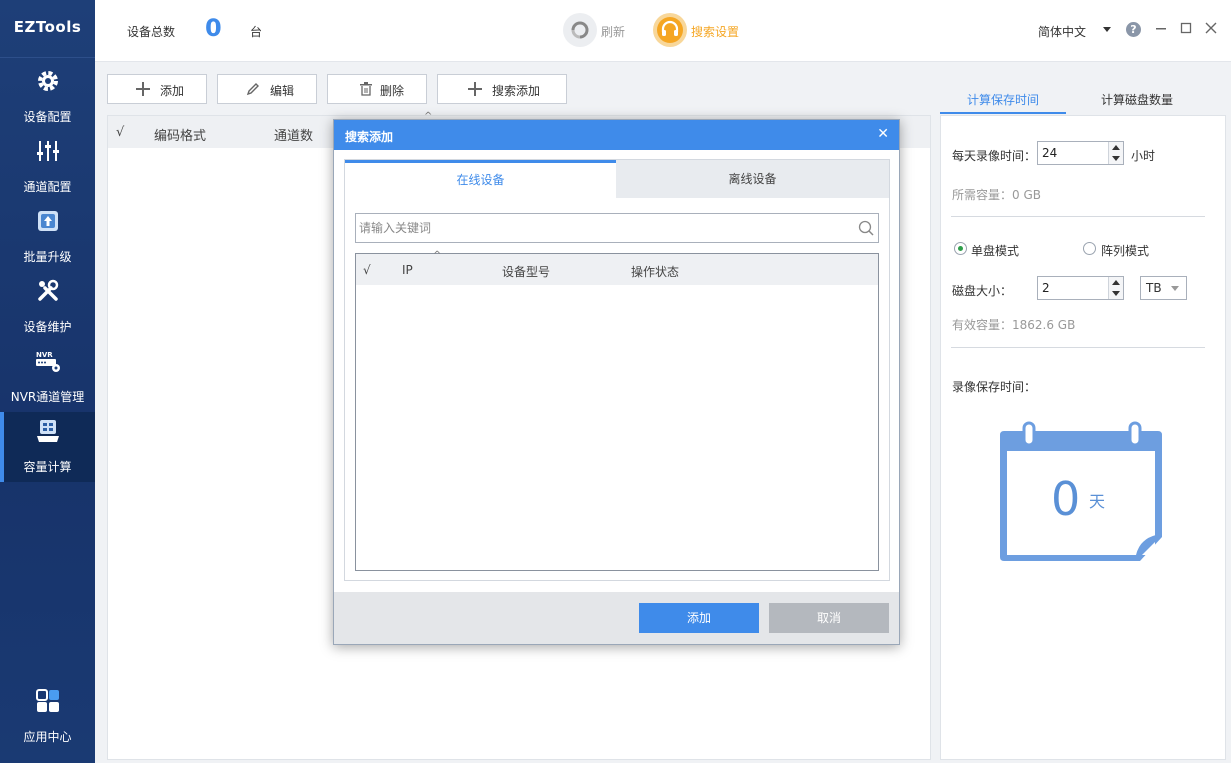 This screenshot has height=763, width=1231. I want to click on device-count: 0, so click(213, 28).